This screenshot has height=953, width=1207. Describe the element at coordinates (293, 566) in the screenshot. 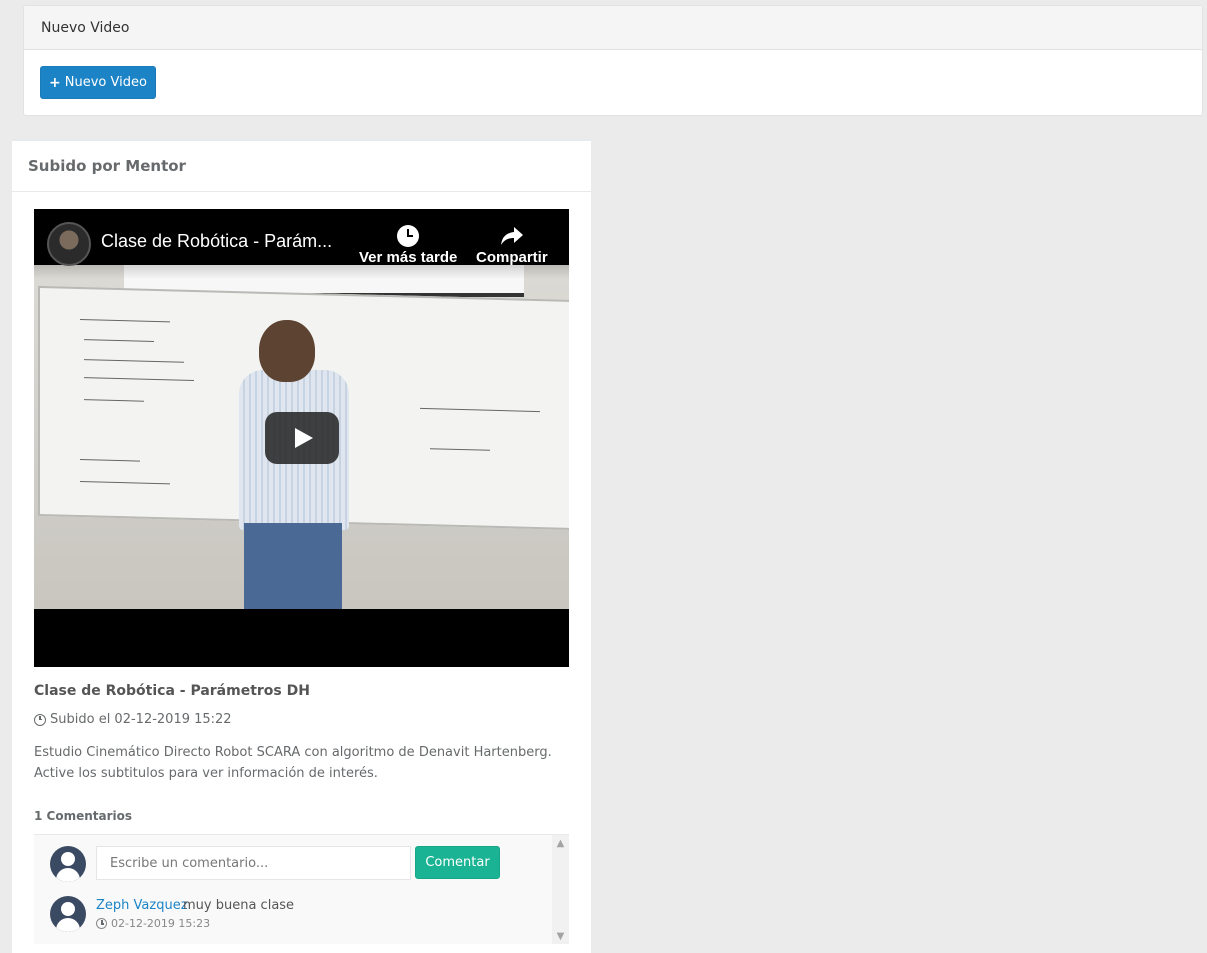

I see `presenter-jeans` at that location.